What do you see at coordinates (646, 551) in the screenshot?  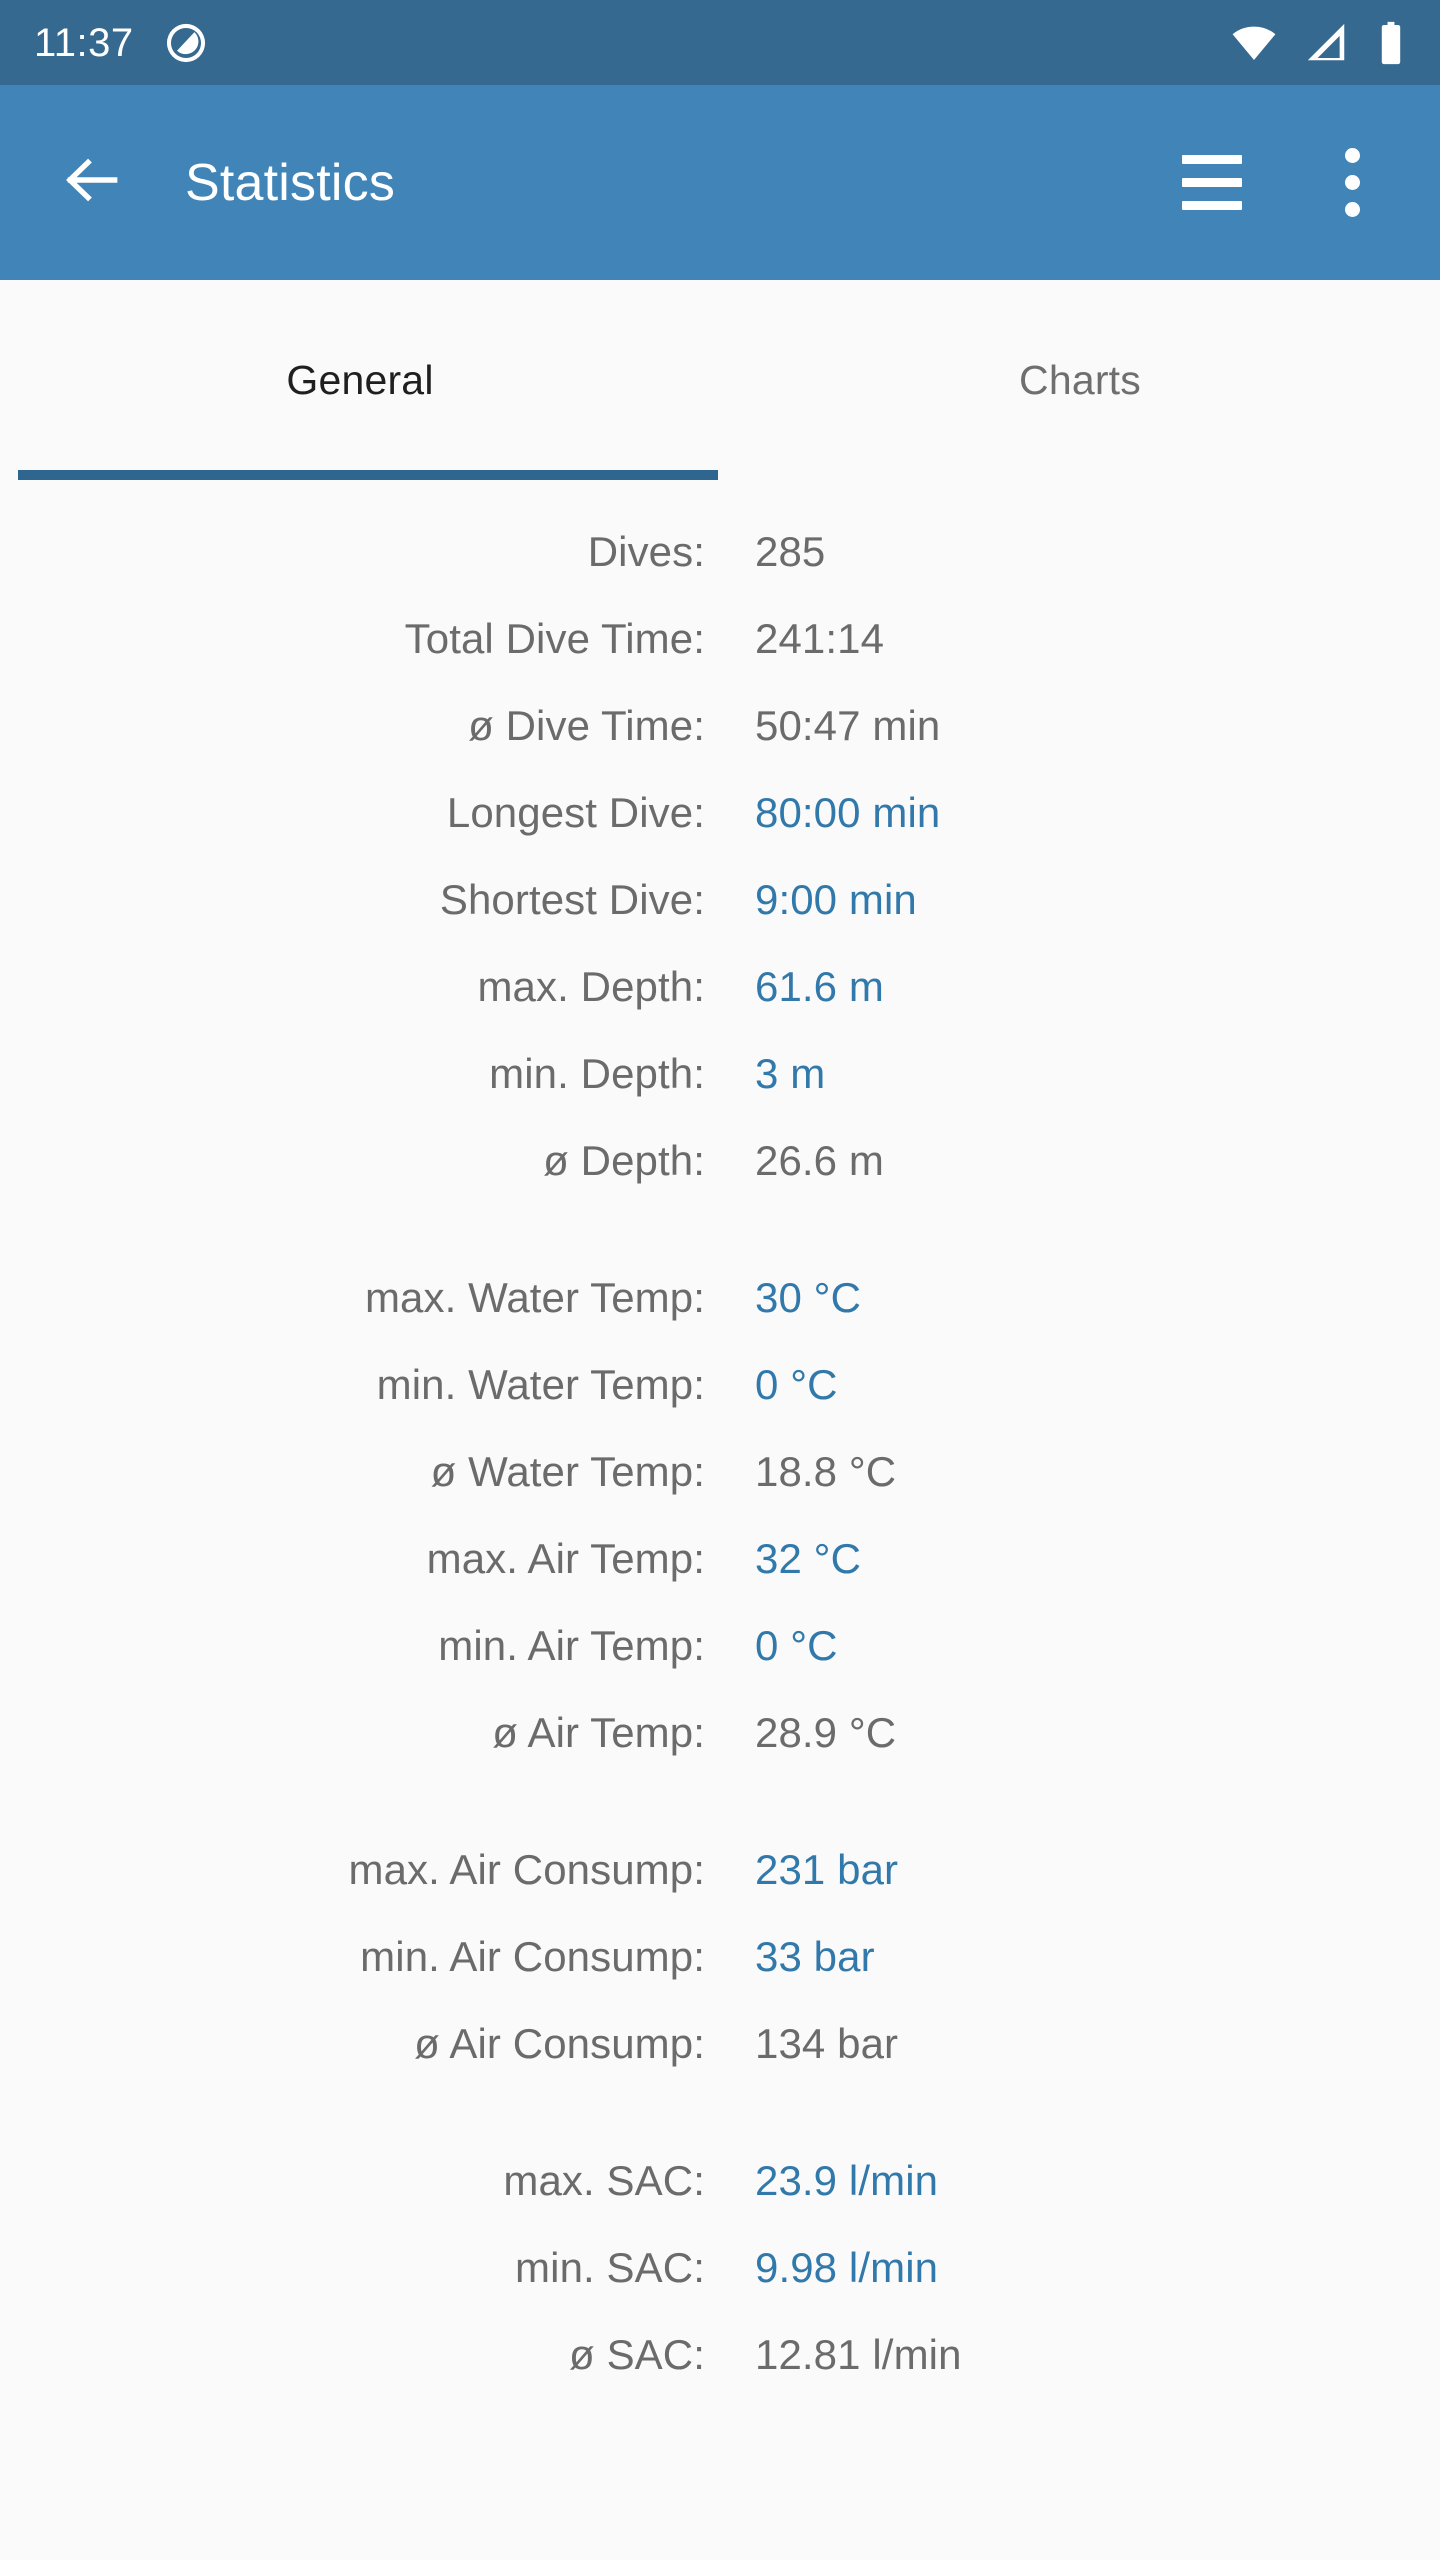 I see `stat-label: Dives:` at bounding box center [646, 551].